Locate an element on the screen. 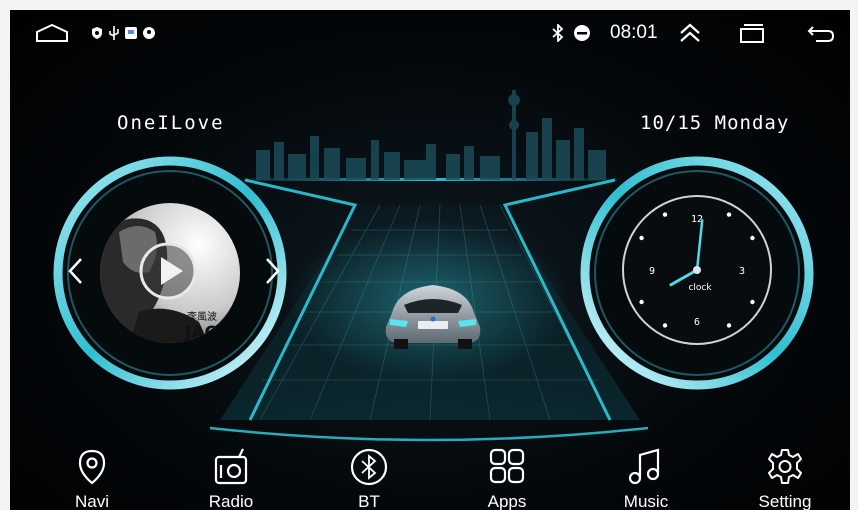 The height and width of the screenshot is (510, 858). clock-label: clock is located at coordinates (700, 288).